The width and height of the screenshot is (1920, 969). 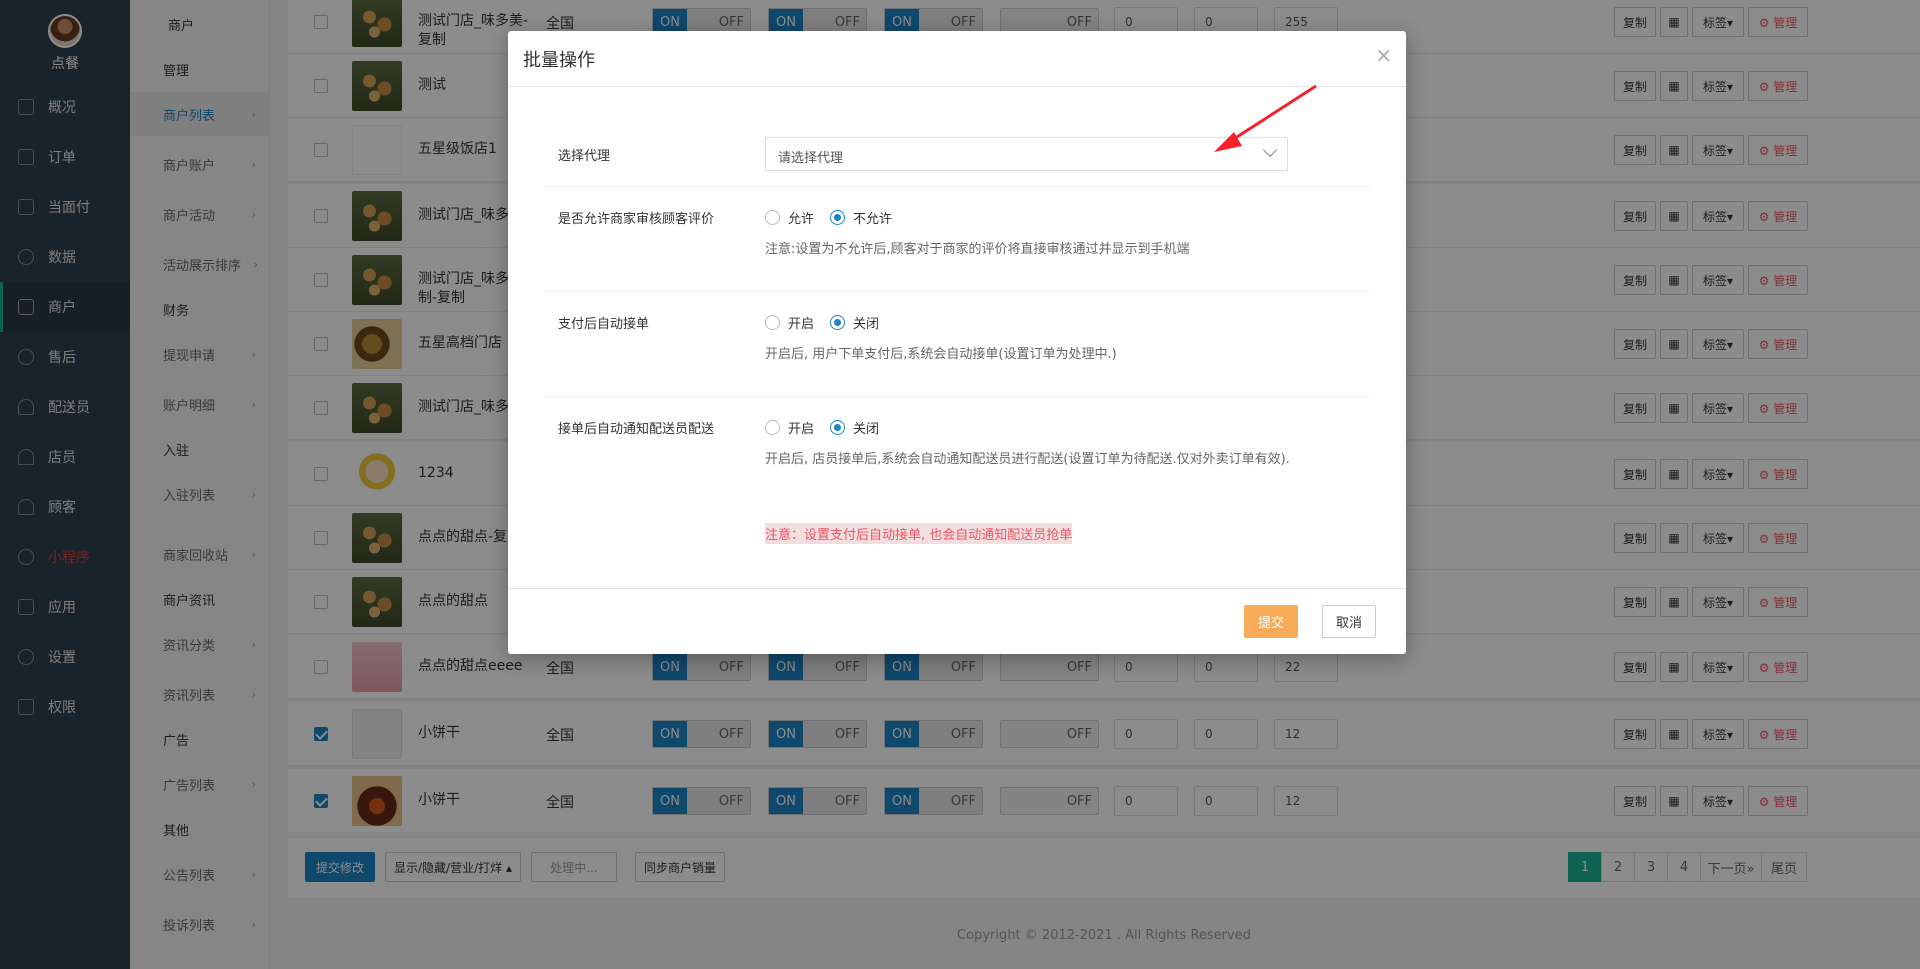 What do you see at coordinates (957, 588) in the screenshot?
I see `modal-footer-divider` at bounding box center [957, 588].